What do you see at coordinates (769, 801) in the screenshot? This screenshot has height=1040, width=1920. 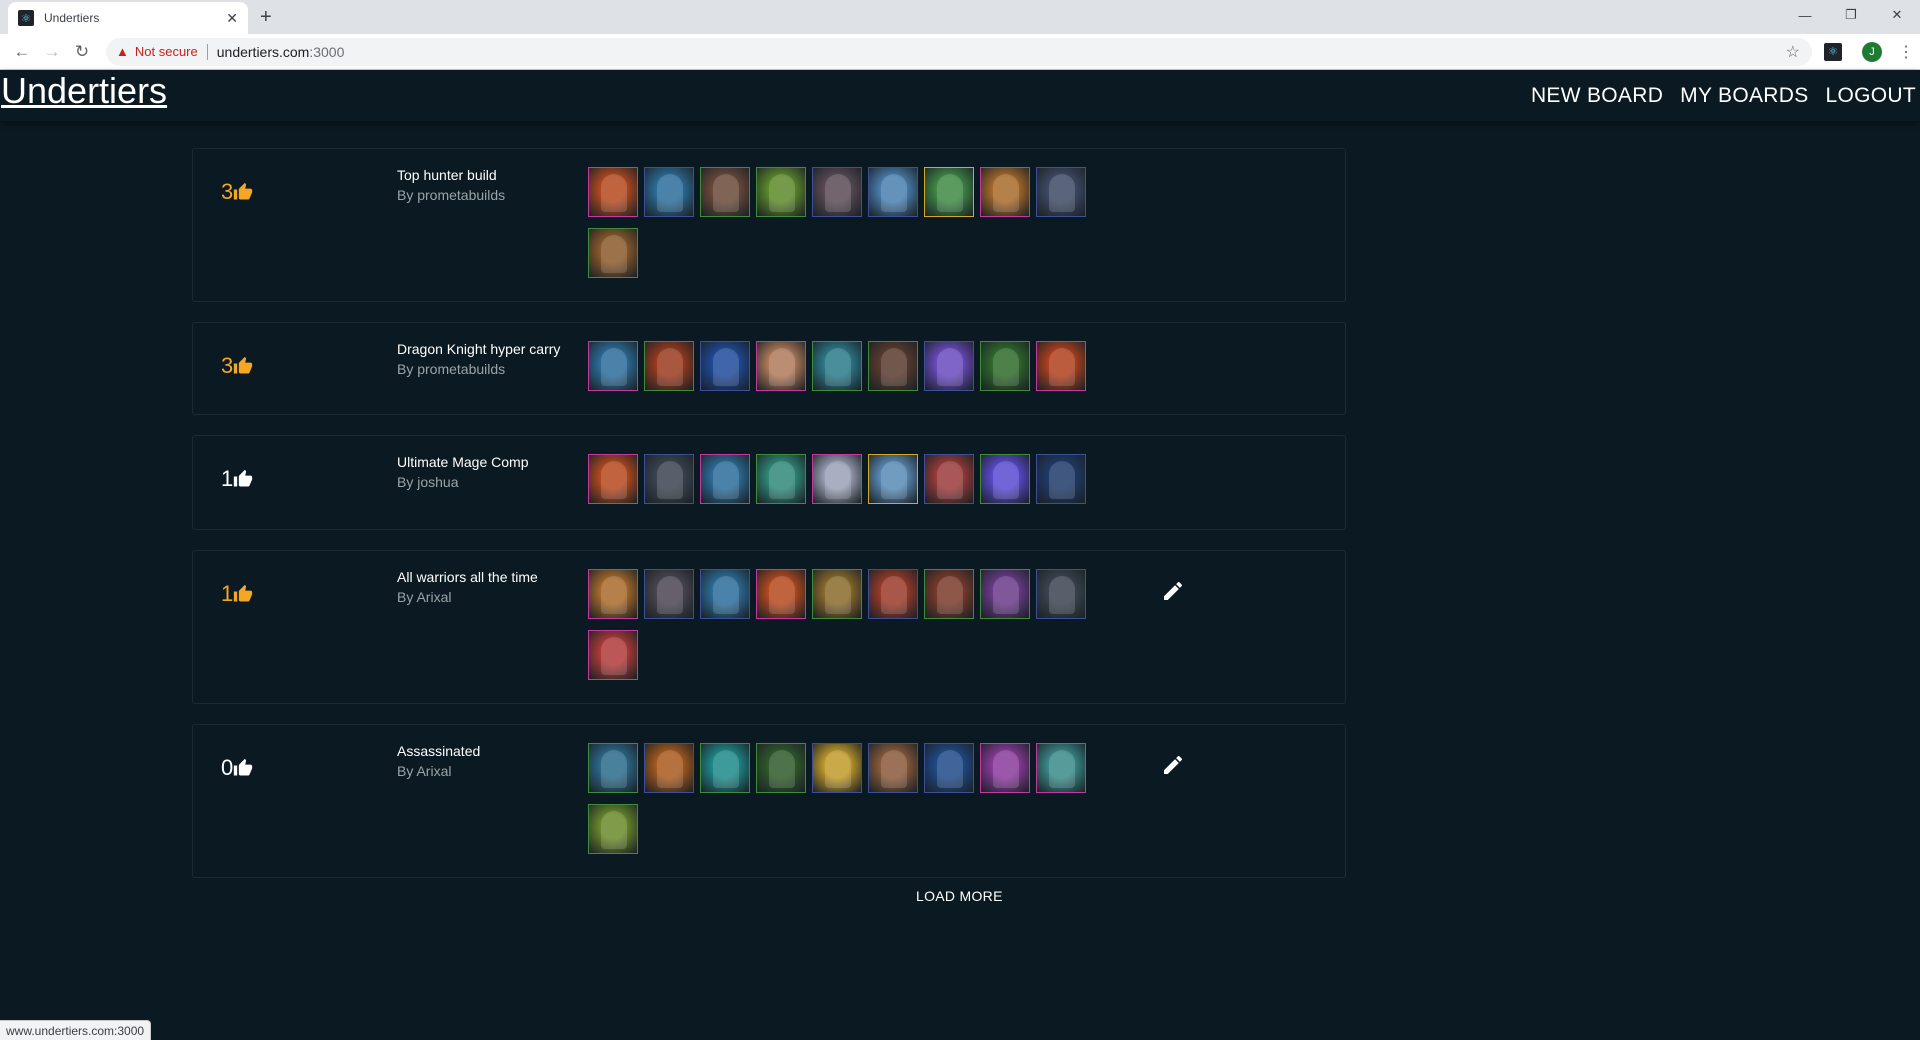 I see `board-card: 0 Assassinated By Arixal` at bounding box center [769, 801].